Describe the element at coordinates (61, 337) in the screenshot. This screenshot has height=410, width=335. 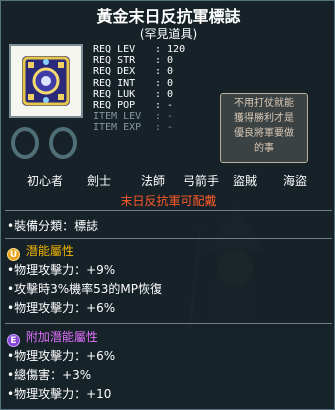
I see `bonus-potential-title: 附加潛能屬性` at that location.